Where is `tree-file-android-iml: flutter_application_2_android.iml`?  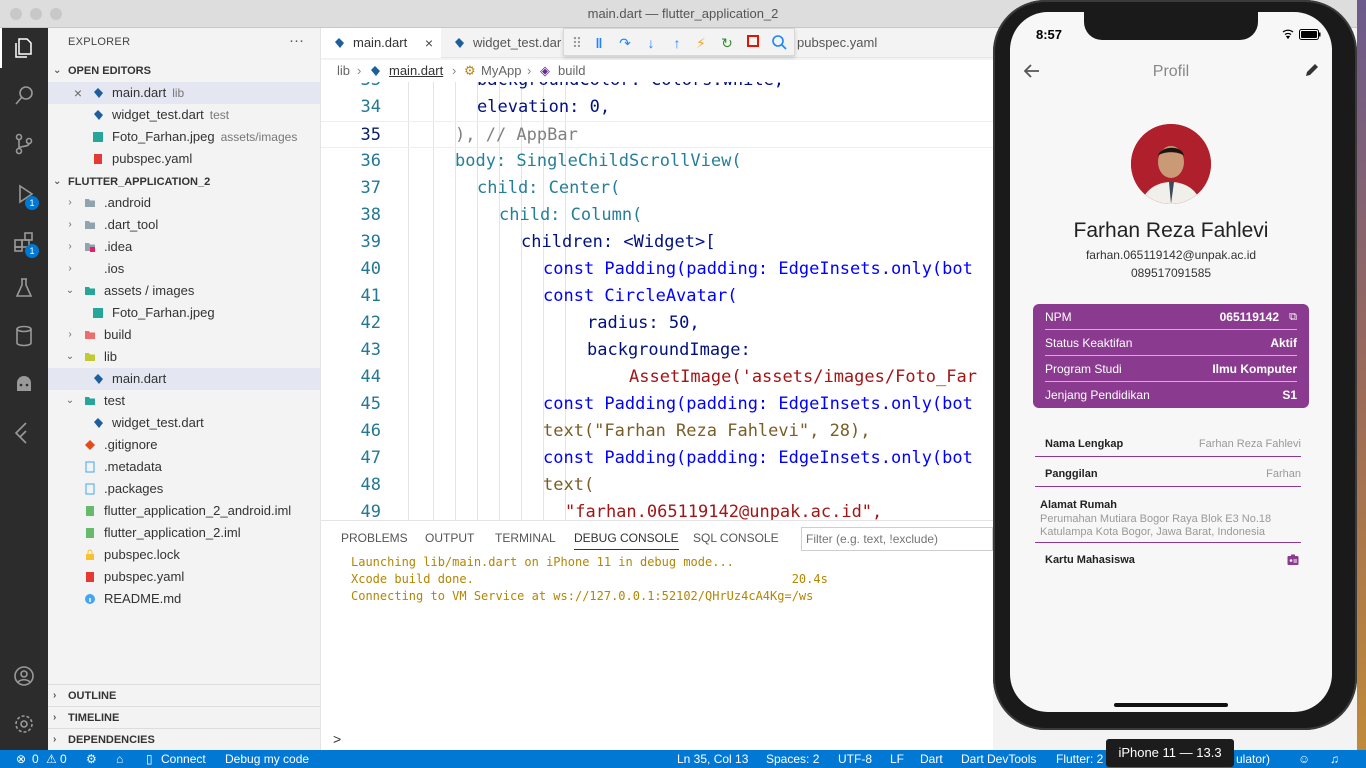
tree-file-android-iml: flutter_application_2_android.iml is located at coordinates (184, 511).